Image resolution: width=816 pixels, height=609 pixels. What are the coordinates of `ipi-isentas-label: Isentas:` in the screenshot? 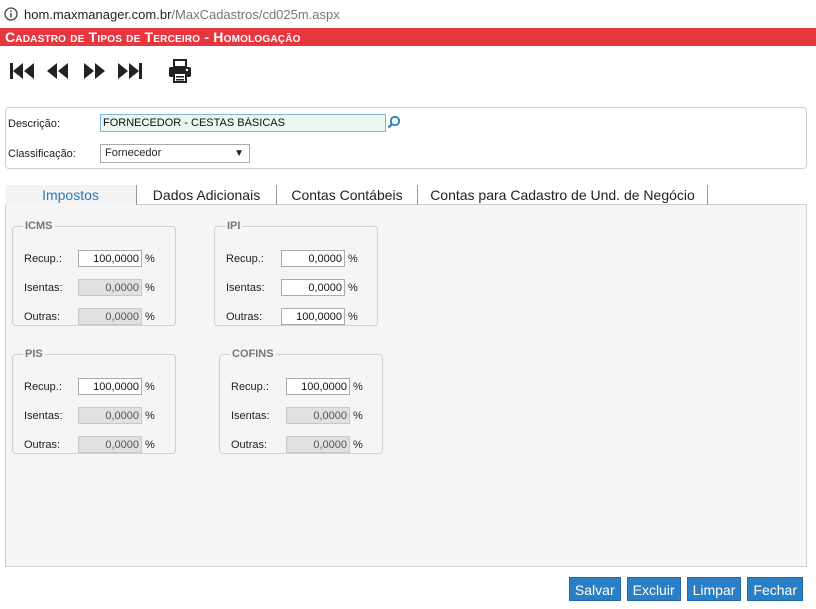 It's located at (245, 288).